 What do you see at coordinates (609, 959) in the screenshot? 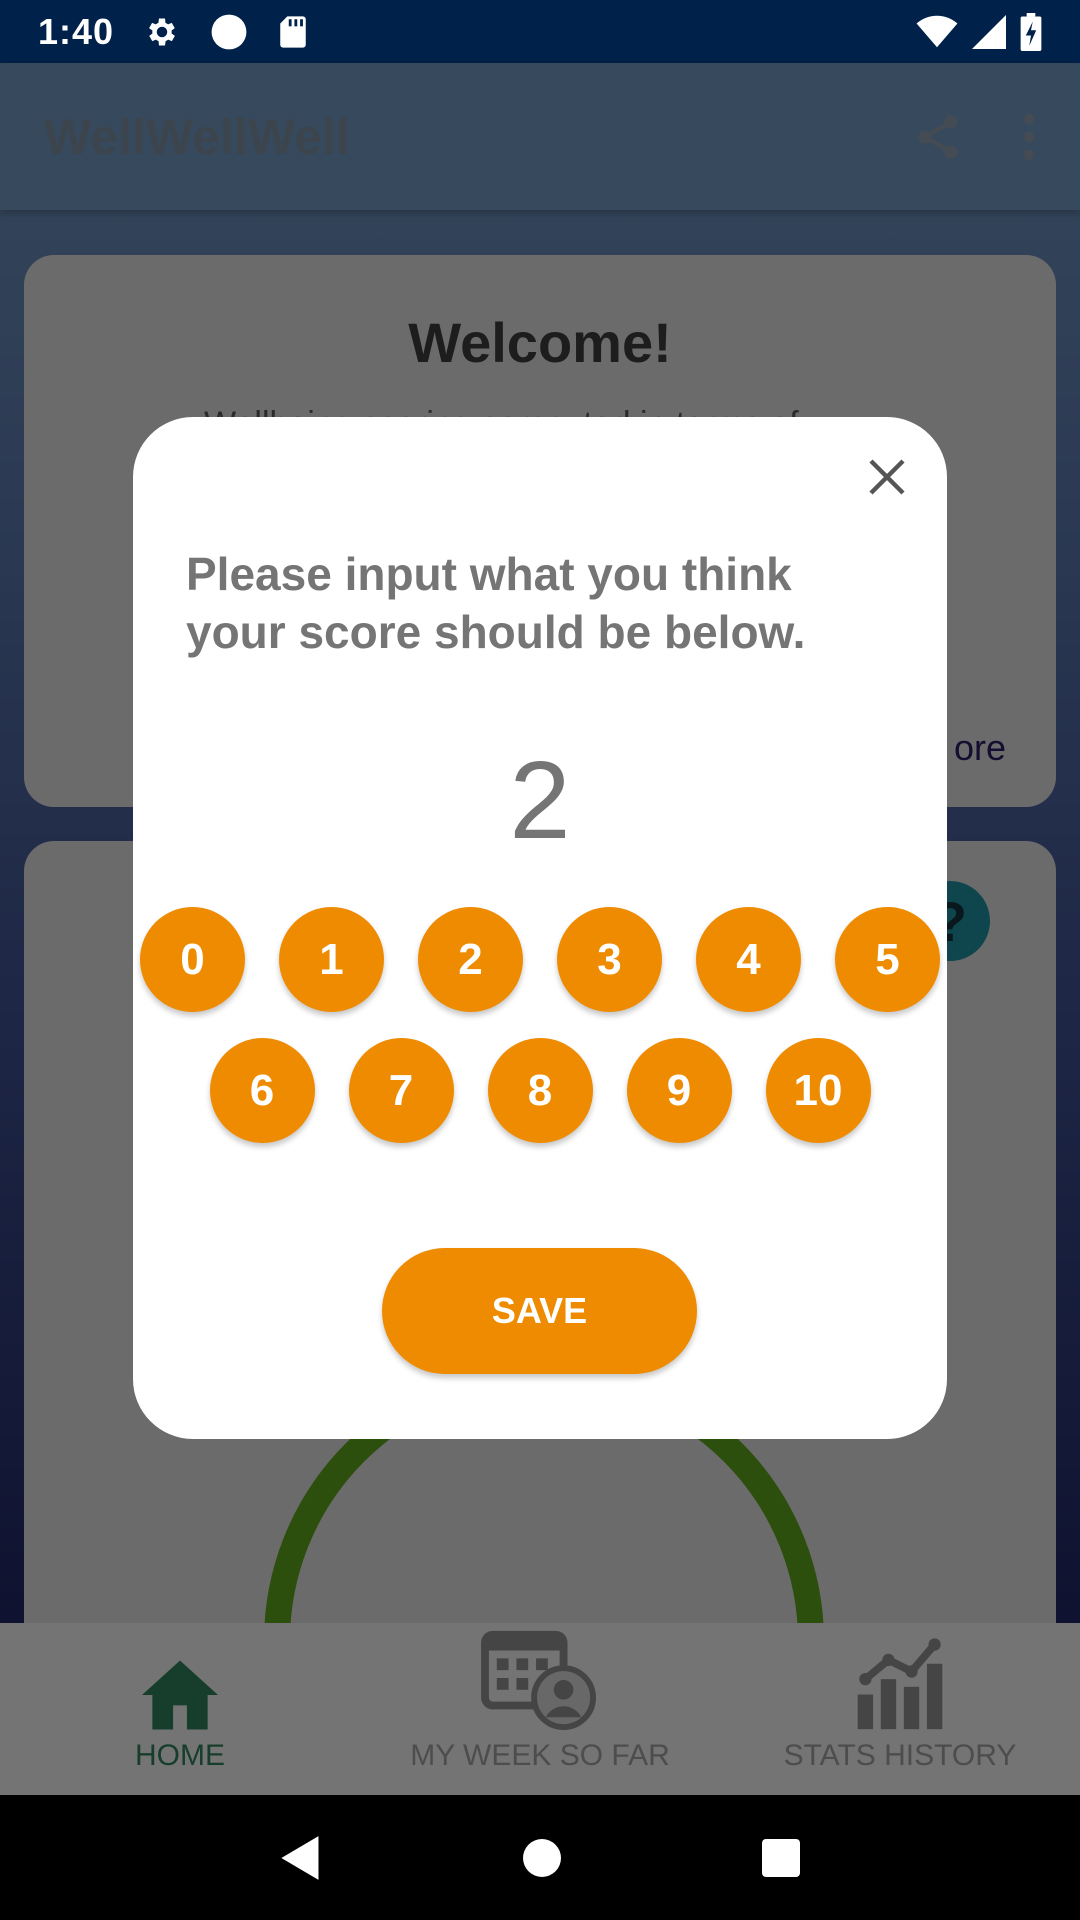
I see `score-button-3: 3` at bounding box center [609, 959].